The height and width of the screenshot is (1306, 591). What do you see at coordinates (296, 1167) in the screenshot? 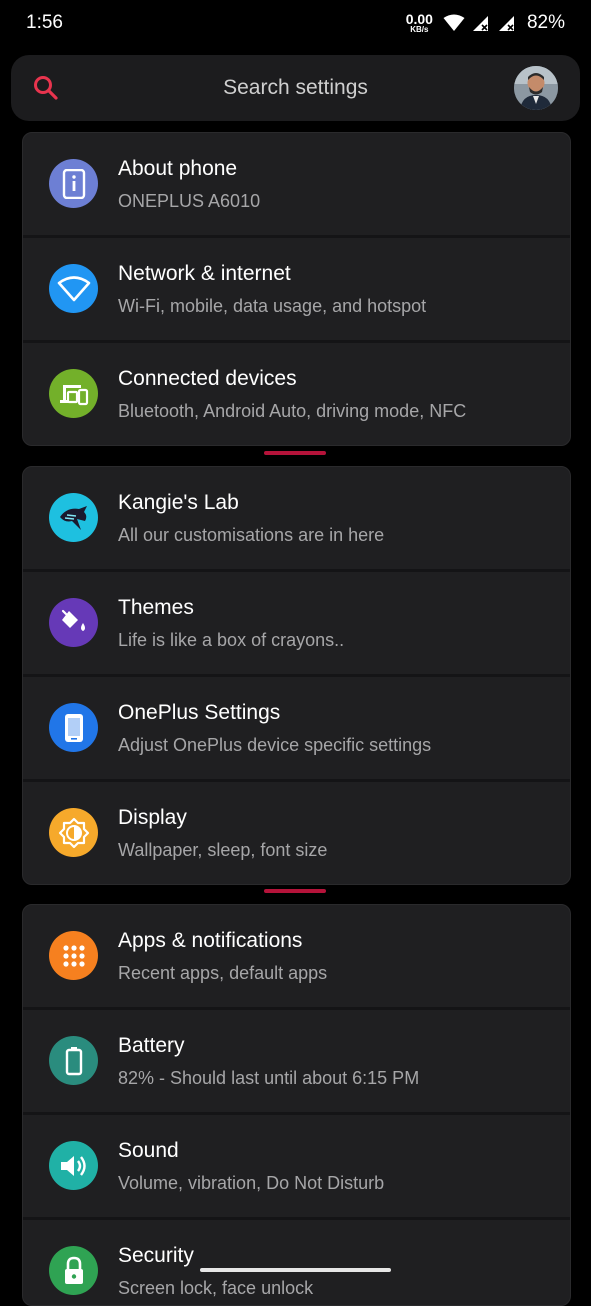
I see `setting-sound: Sound Volume, vibration, Do Not Disturb` at bounding box center [296, 1167].